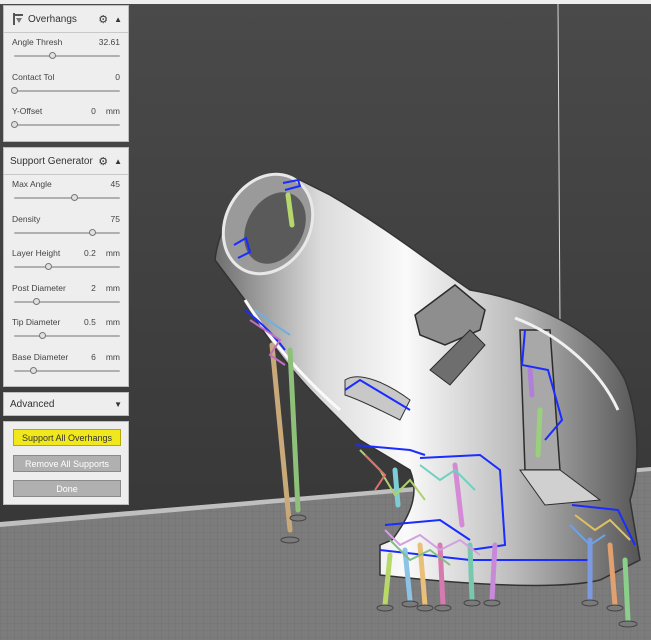  What do you see at coordinates (66, 296) in the screenshot?
I see `slider-row: Post Diameter 2 mm` at bounding box center [66, 296].